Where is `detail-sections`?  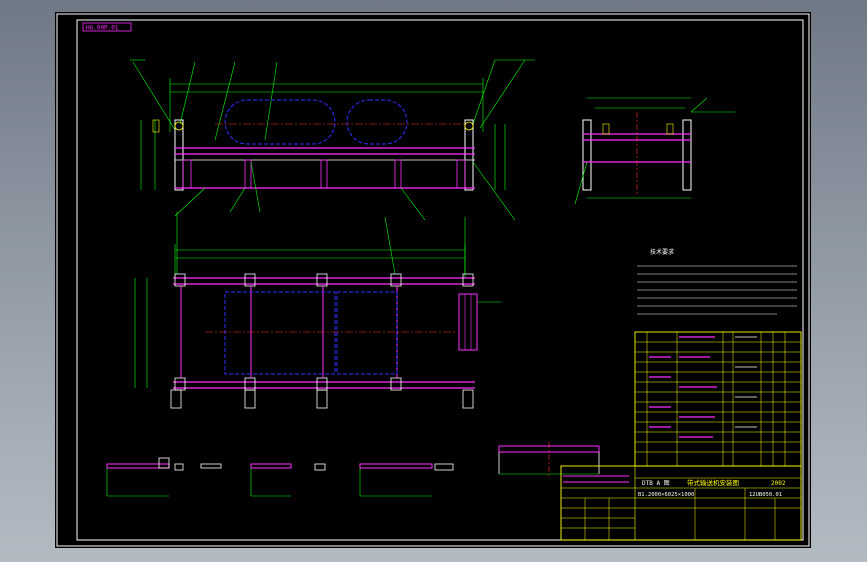 detail-sections is located at coordinates (353, 469).